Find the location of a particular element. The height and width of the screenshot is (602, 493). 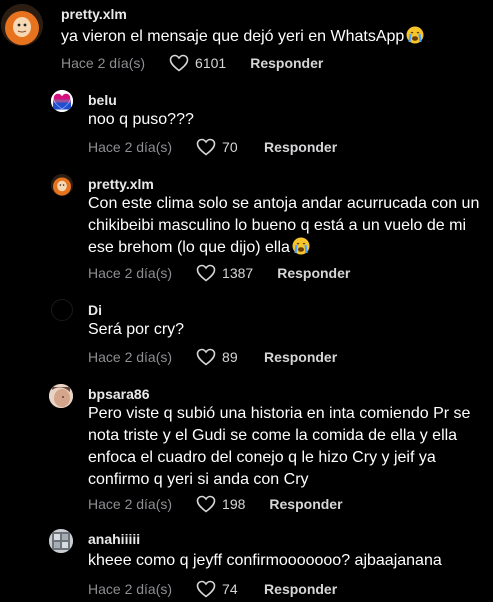

like-count: 1387 is located at coordinates (238, 273).